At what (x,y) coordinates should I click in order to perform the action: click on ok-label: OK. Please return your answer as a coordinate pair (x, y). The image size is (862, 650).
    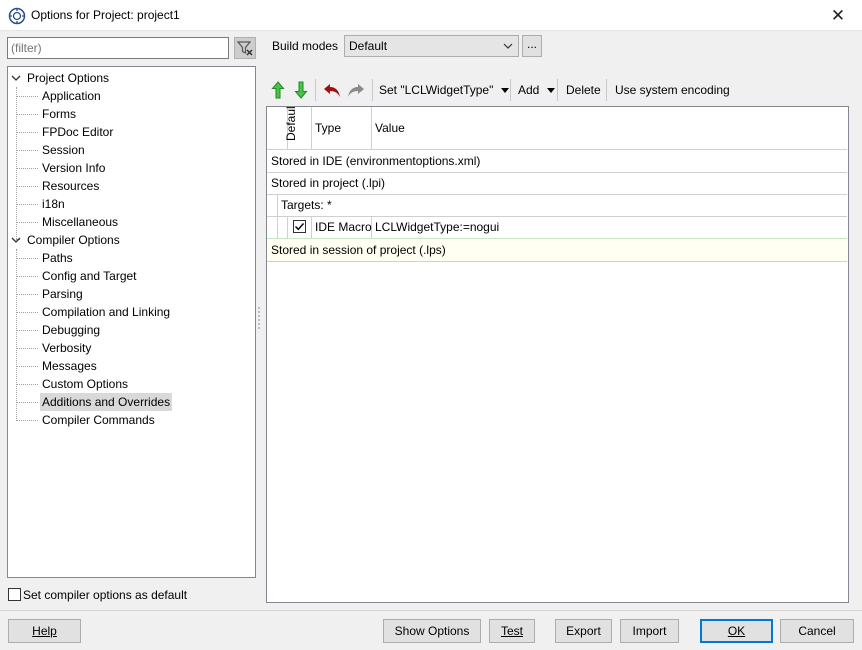
    Looking at the image, I should click on (736, 631).